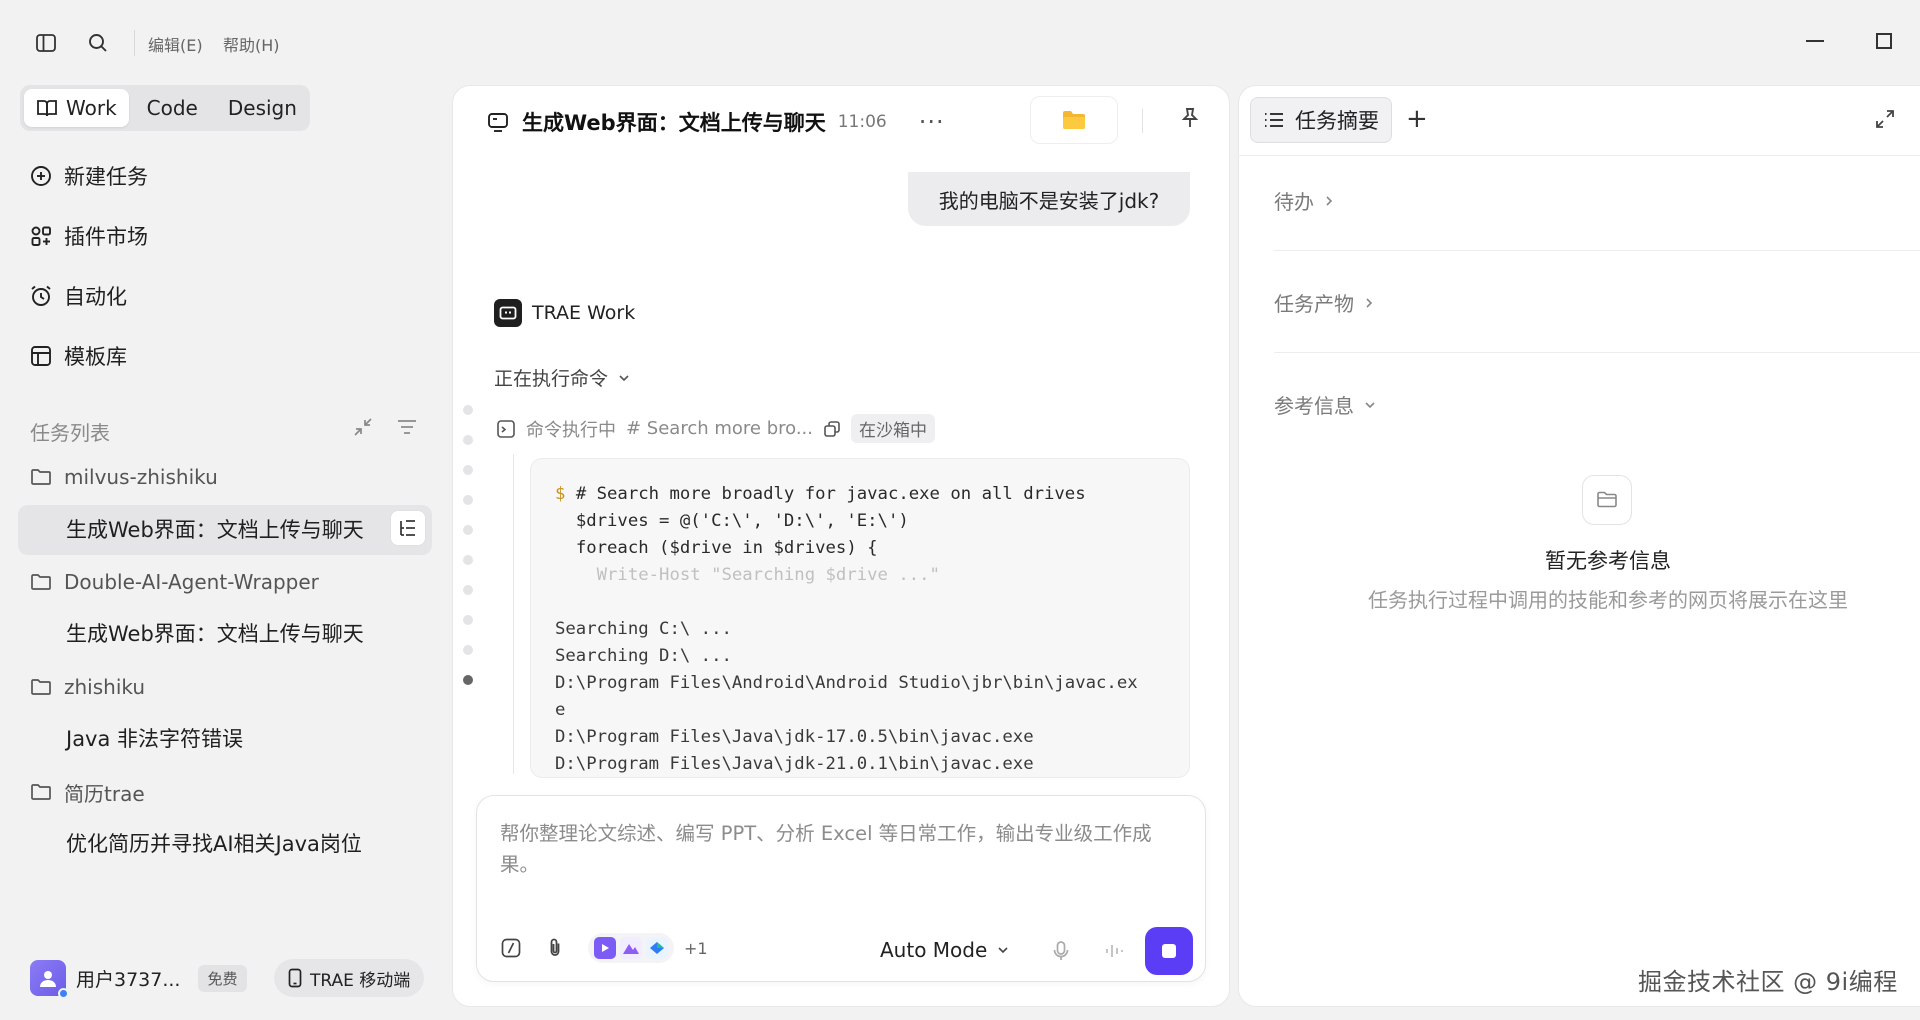 This screenshot has height=1020, width=1920. I want to click on mode-design: Design, so click(262, 108).